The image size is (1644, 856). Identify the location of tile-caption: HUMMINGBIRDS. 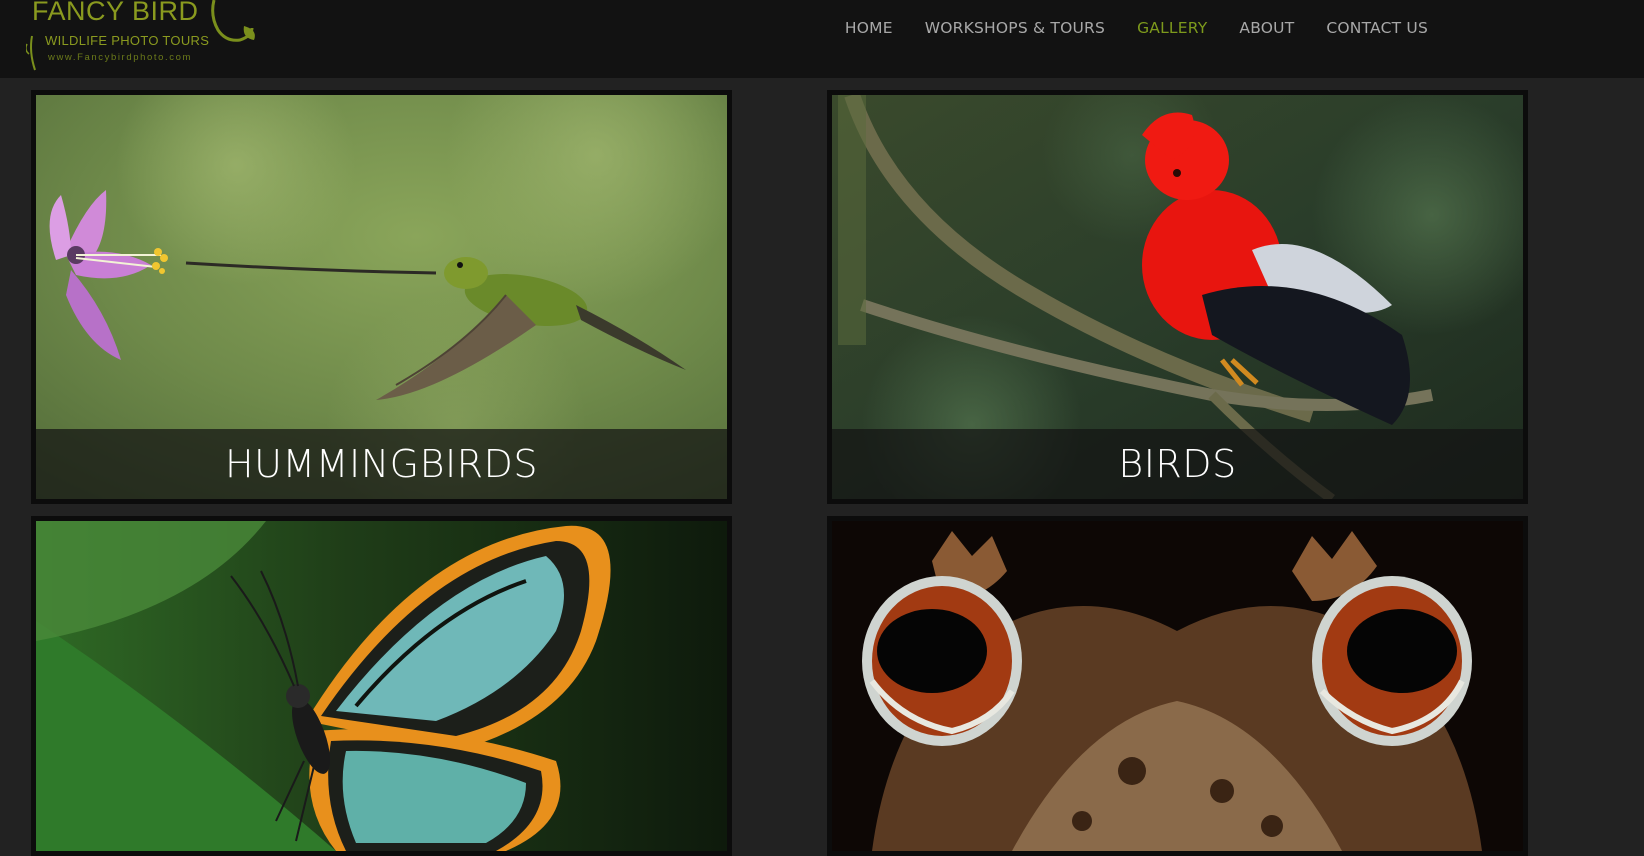
(381, 464).